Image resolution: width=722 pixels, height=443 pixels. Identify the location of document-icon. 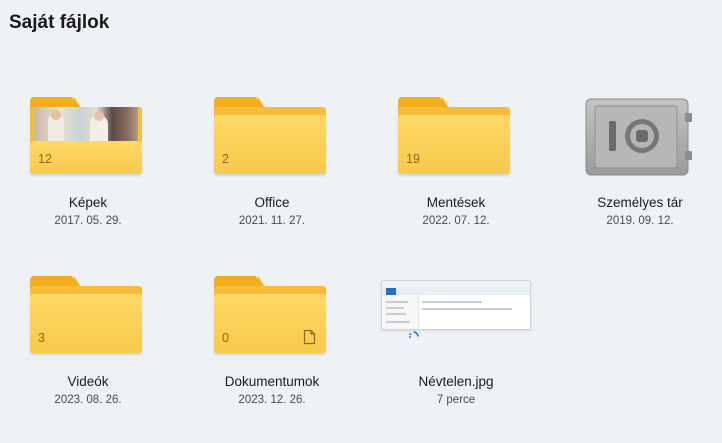
(309, 337).